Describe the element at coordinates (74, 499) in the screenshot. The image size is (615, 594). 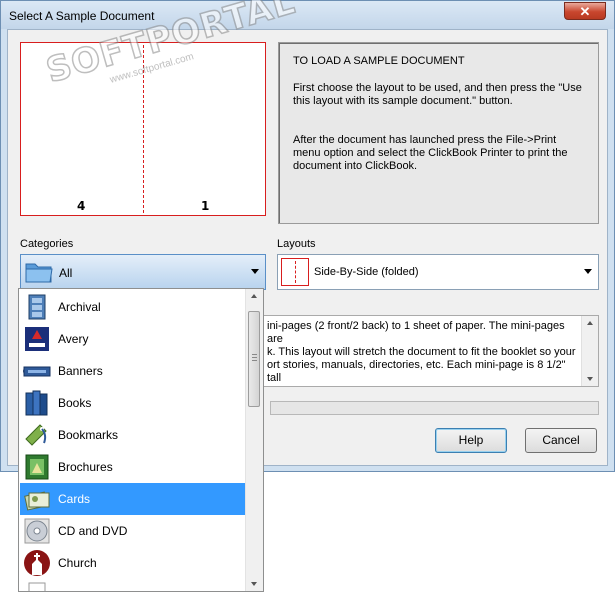
I see `list-item-label: Cards` at that location.